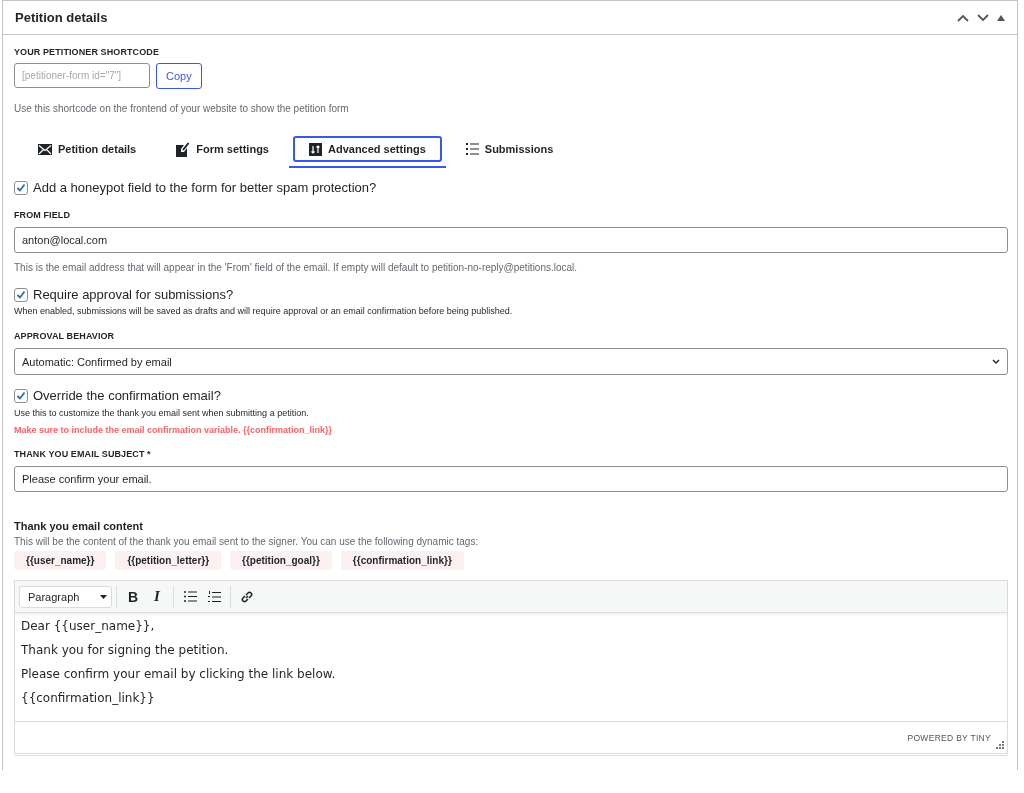  Describe the element at coordinates (315, 149) in the screenshot. I see `sliders-icon` at that location.